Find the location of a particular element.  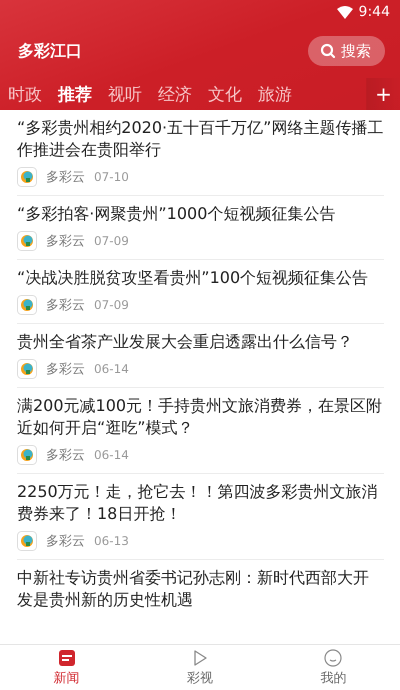

nav-tab: 新闻 is located at coordinates (67, 667).